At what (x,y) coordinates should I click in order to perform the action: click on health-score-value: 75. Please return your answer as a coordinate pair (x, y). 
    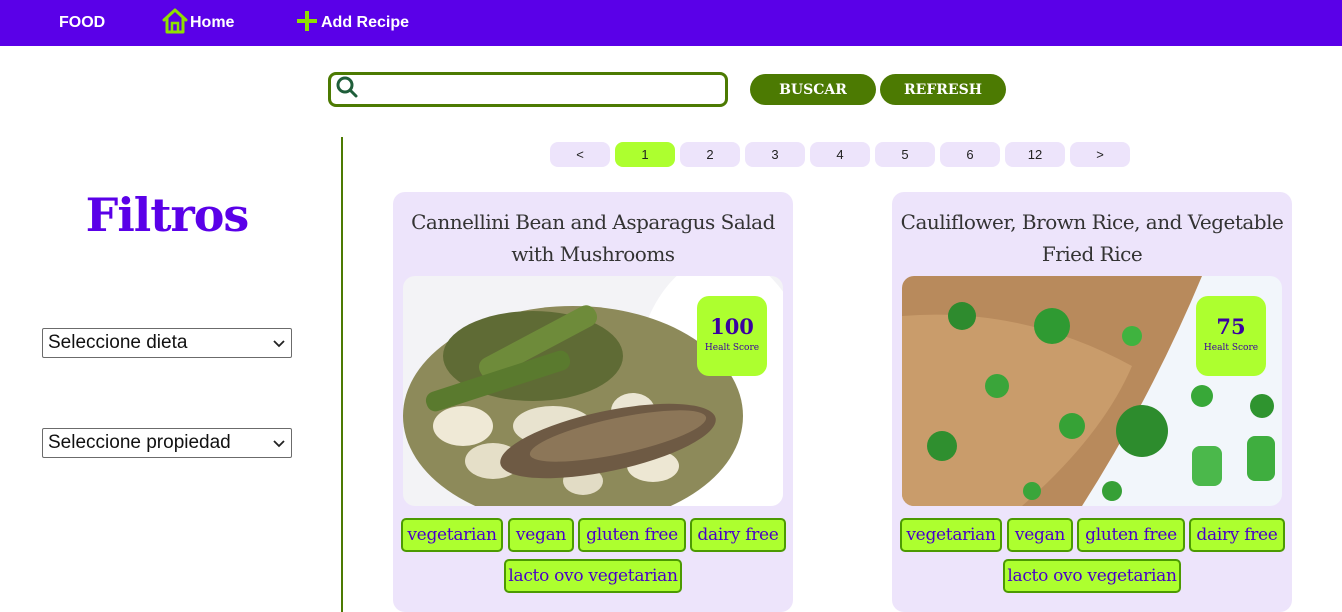
    Looking at the image, I should click on (1231, 326).